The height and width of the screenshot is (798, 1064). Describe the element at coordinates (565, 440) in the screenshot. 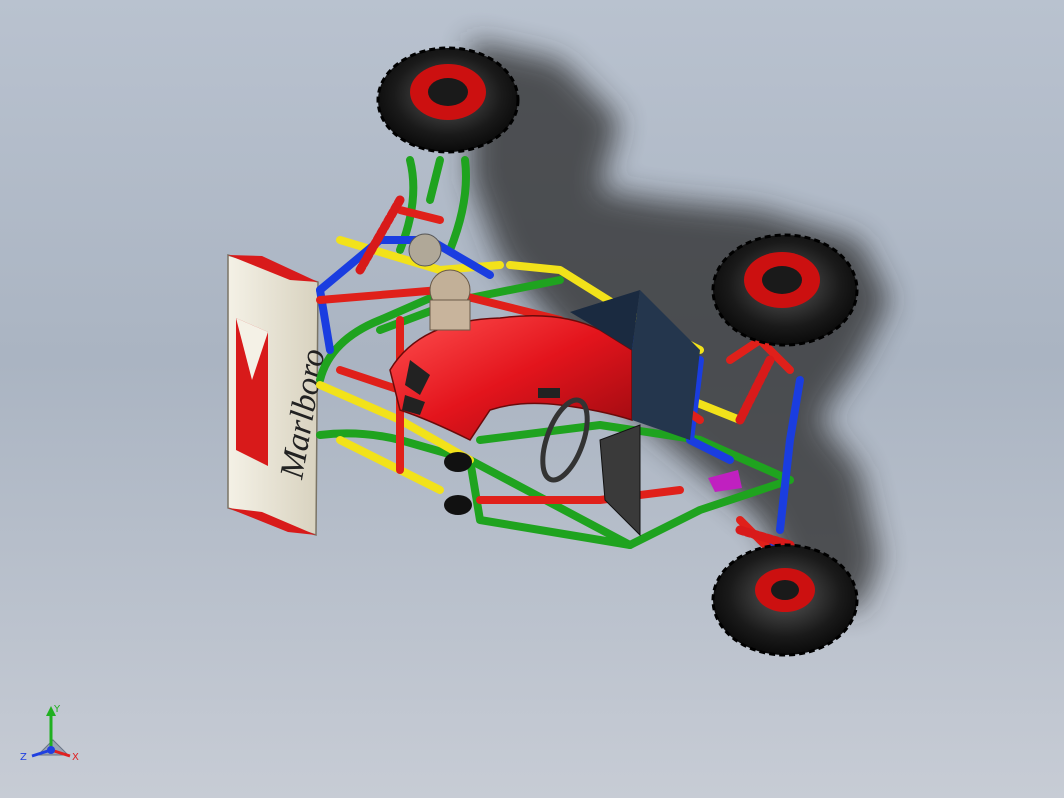

I see `steering-wheel` at that location.